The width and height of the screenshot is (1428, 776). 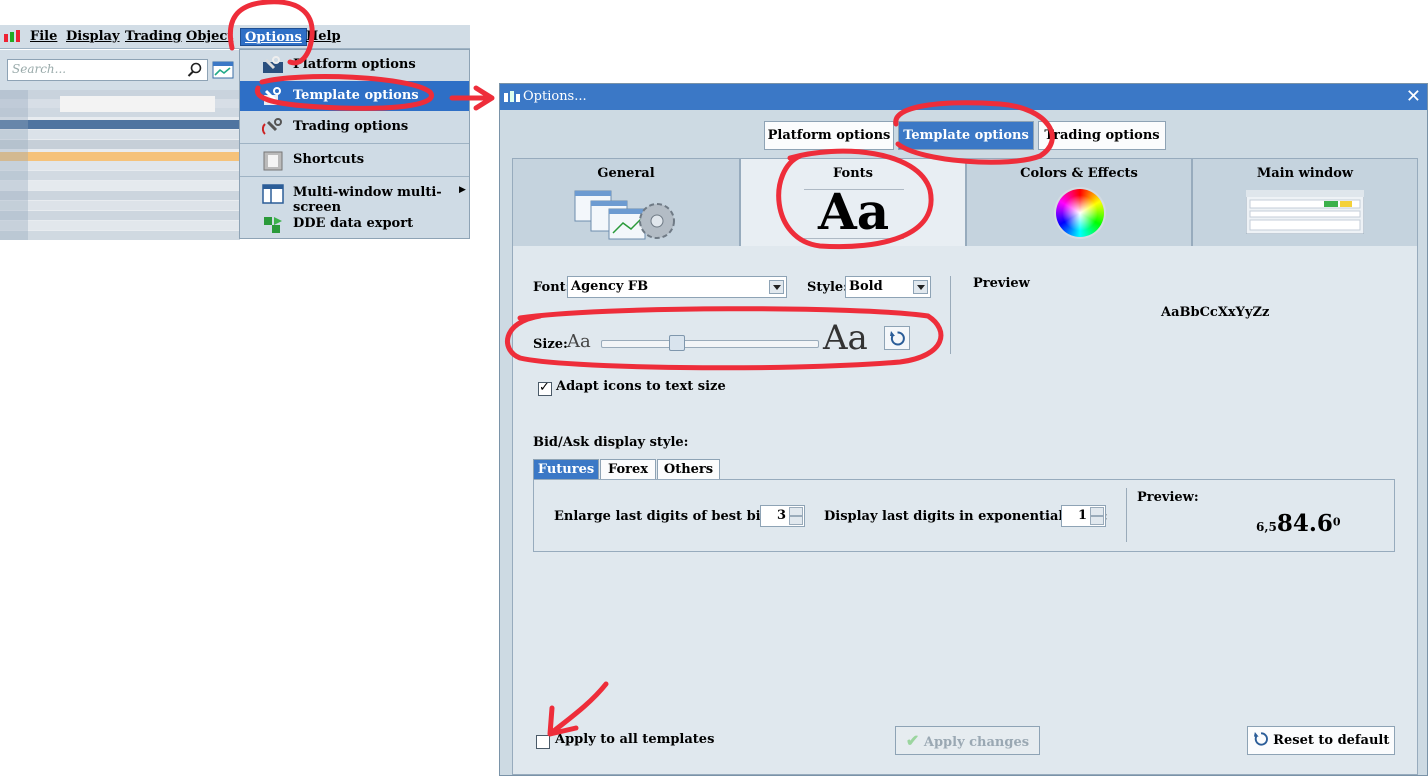 I want to click on size-label: Size:, so click(x=550, y=344).